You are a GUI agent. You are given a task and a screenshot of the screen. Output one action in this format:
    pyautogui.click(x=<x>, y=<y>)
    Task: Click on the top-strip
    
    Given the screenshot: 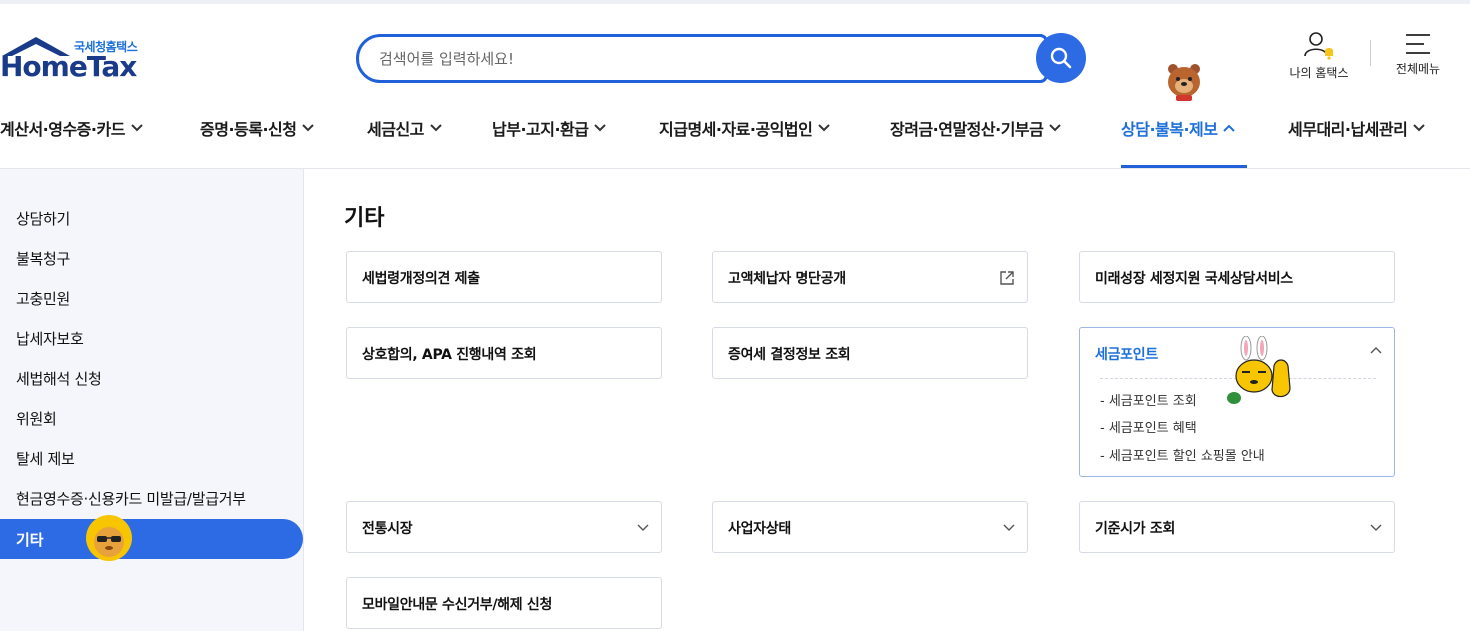 What is the action you would take?
    pyautogui.click(x=735, y=2)
    